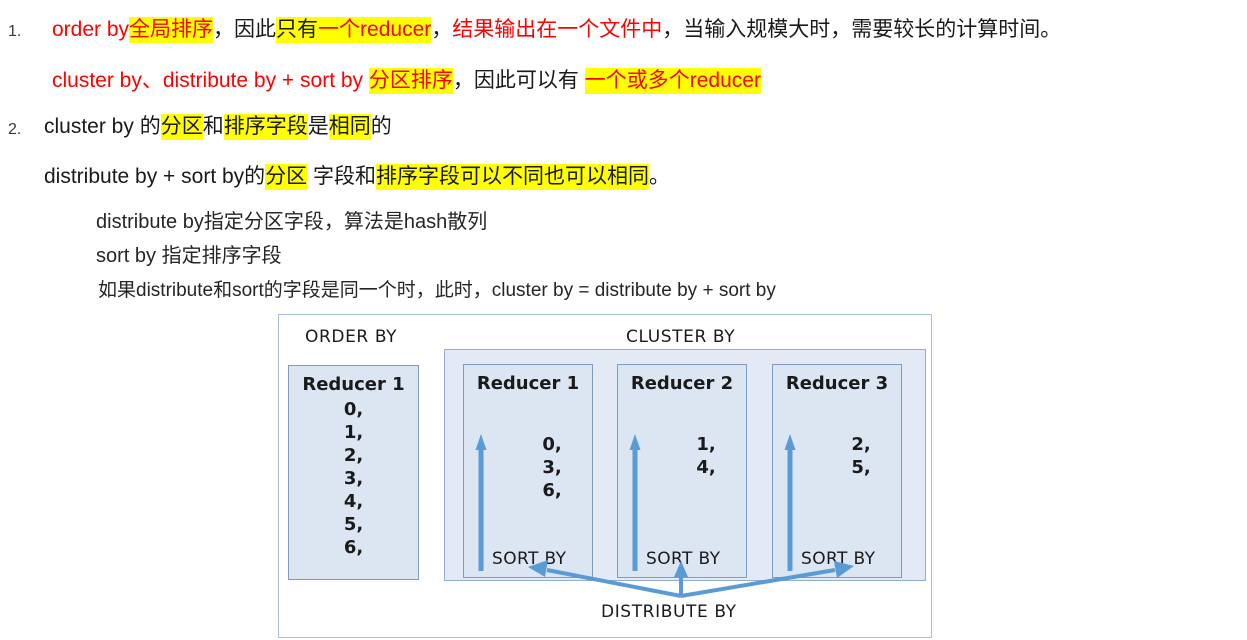  Describe the element at coordinates (529, 559) in the screenshot. I see `sort-by-label-1: SORT BY` at that location.